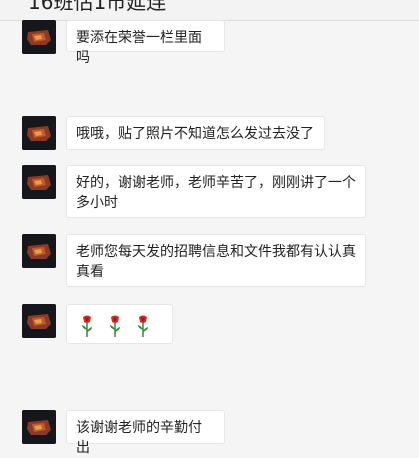  I want to click on emoji-row, so click(119, 325).